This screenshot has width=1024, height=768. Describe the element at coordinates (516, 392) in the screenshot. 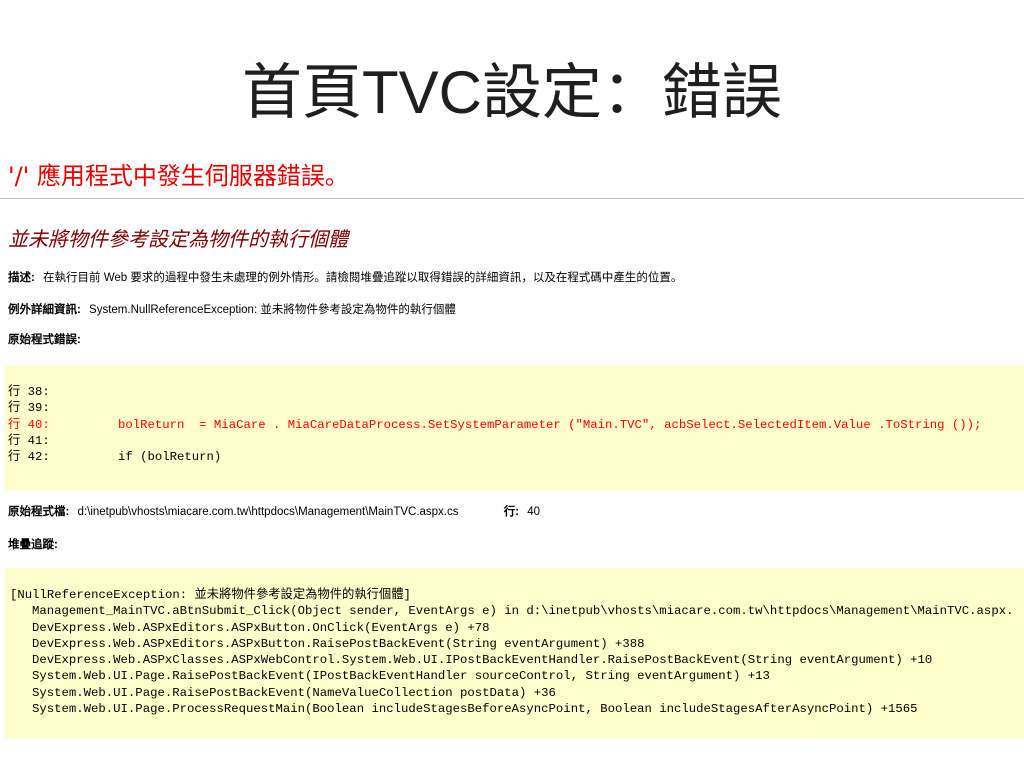

I see `source-line: 行 38:` at that location.